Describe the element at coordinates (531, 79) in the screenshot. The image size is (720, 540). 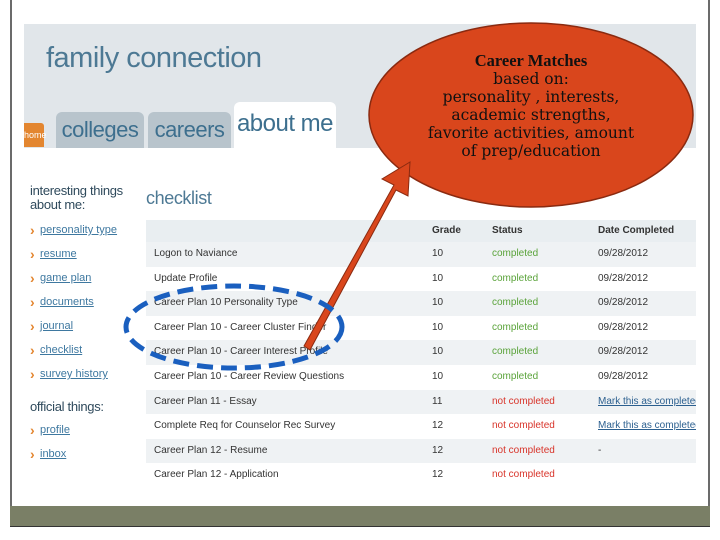
I see `callout-line: based on:` at that location.